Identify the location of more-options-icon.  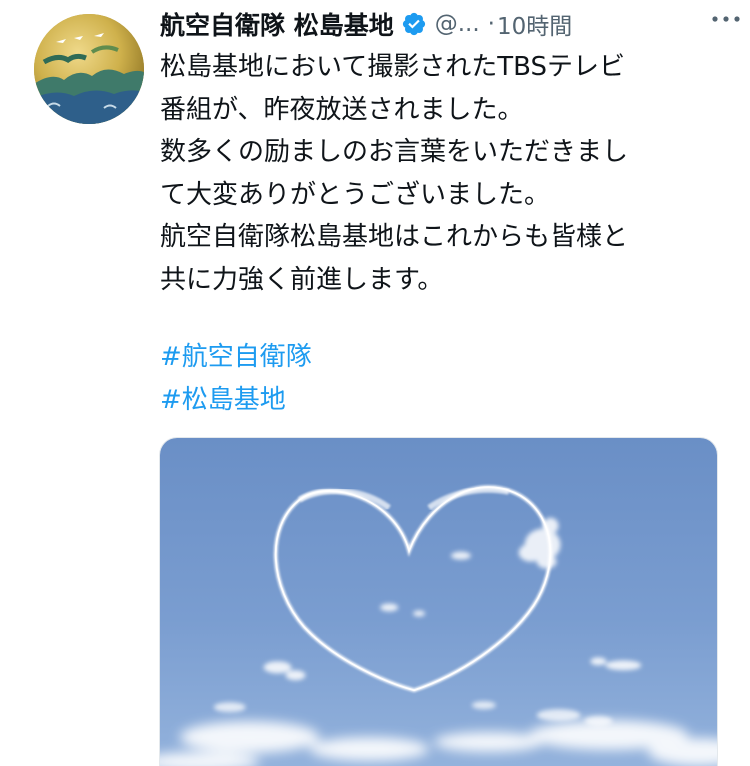
(726, 19).